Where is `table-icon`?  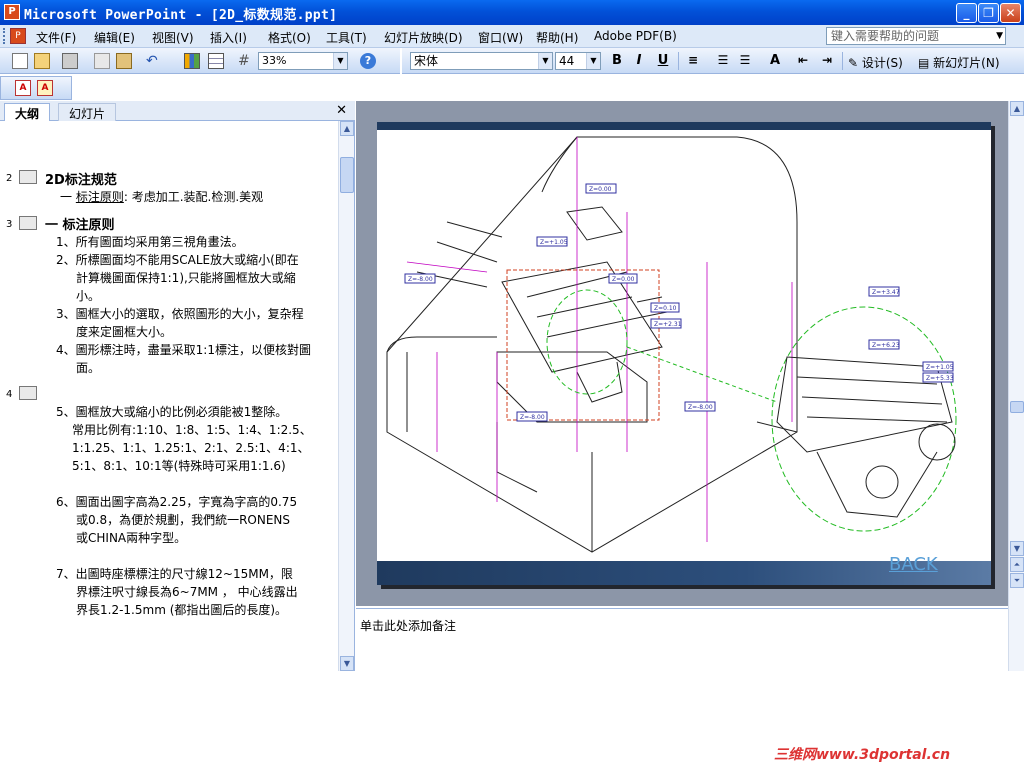 table-icon is located at coordinates (216, 61).